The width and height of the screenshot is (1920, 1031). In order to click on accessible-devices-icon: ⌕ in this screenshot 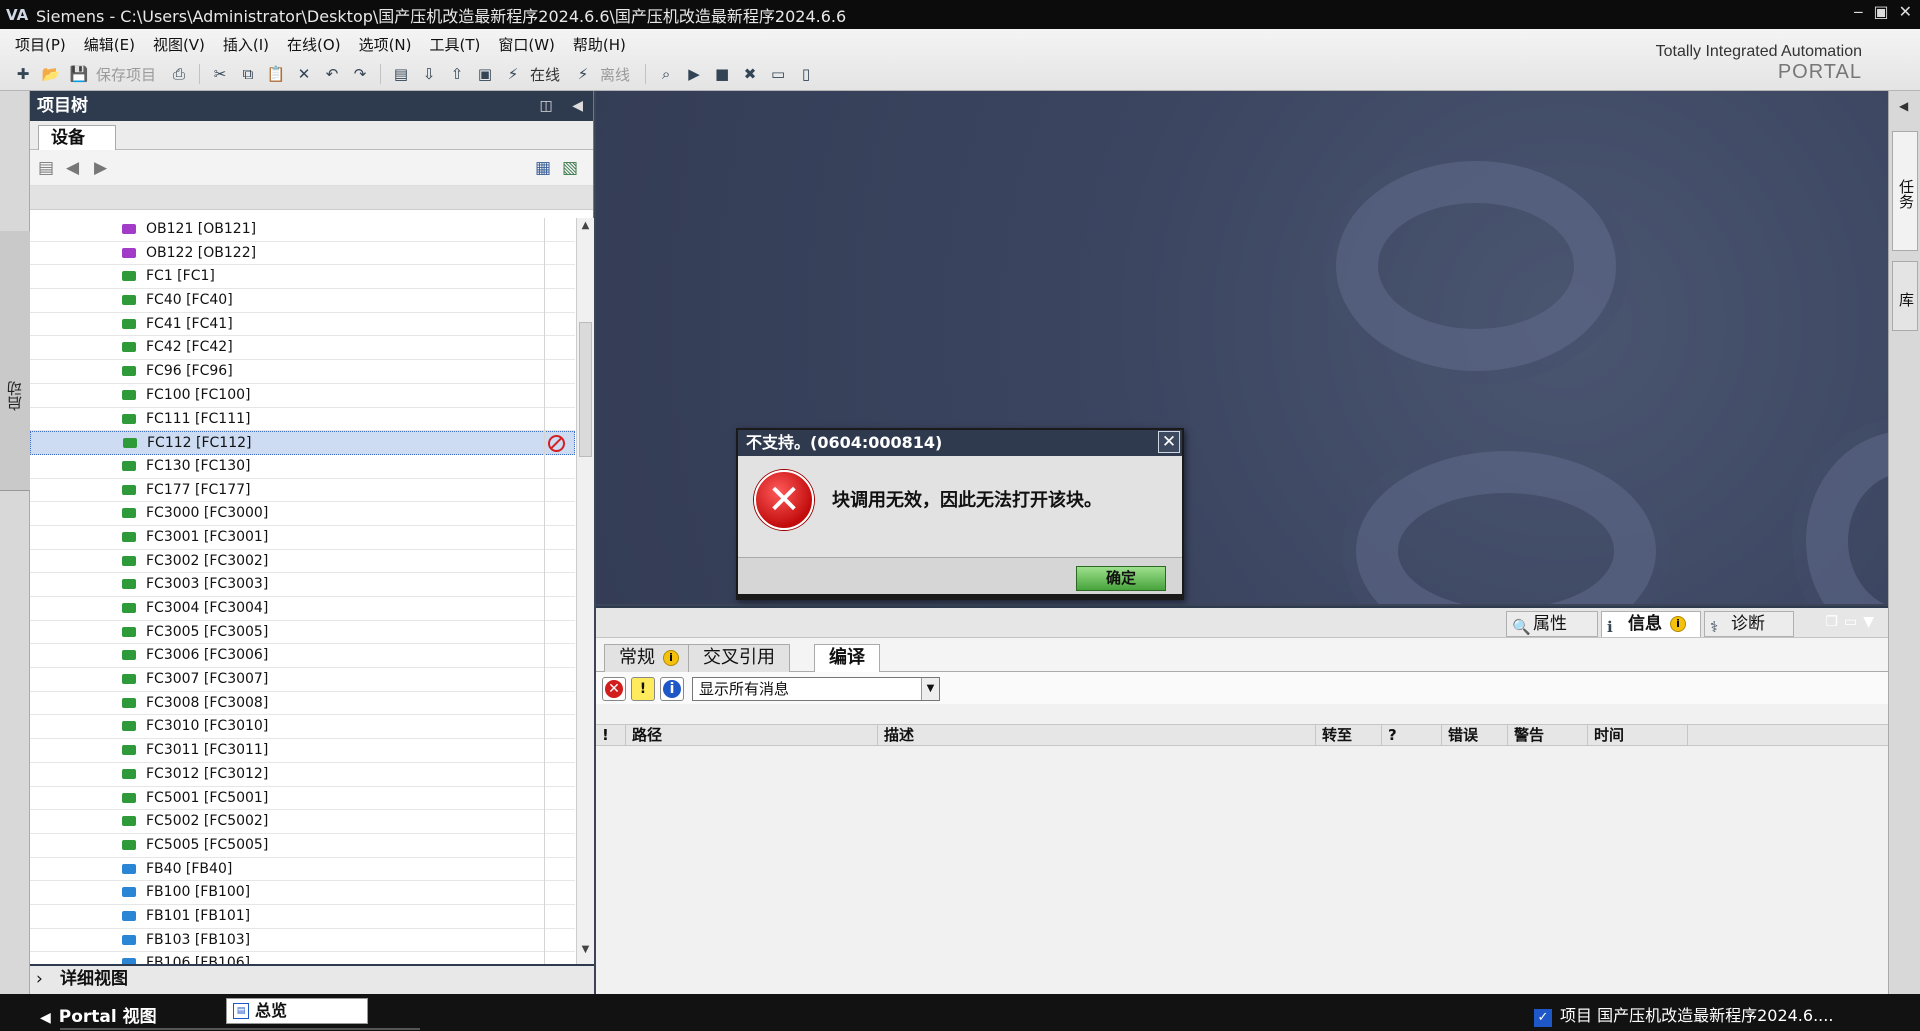, I will do `click(666, 74)`.